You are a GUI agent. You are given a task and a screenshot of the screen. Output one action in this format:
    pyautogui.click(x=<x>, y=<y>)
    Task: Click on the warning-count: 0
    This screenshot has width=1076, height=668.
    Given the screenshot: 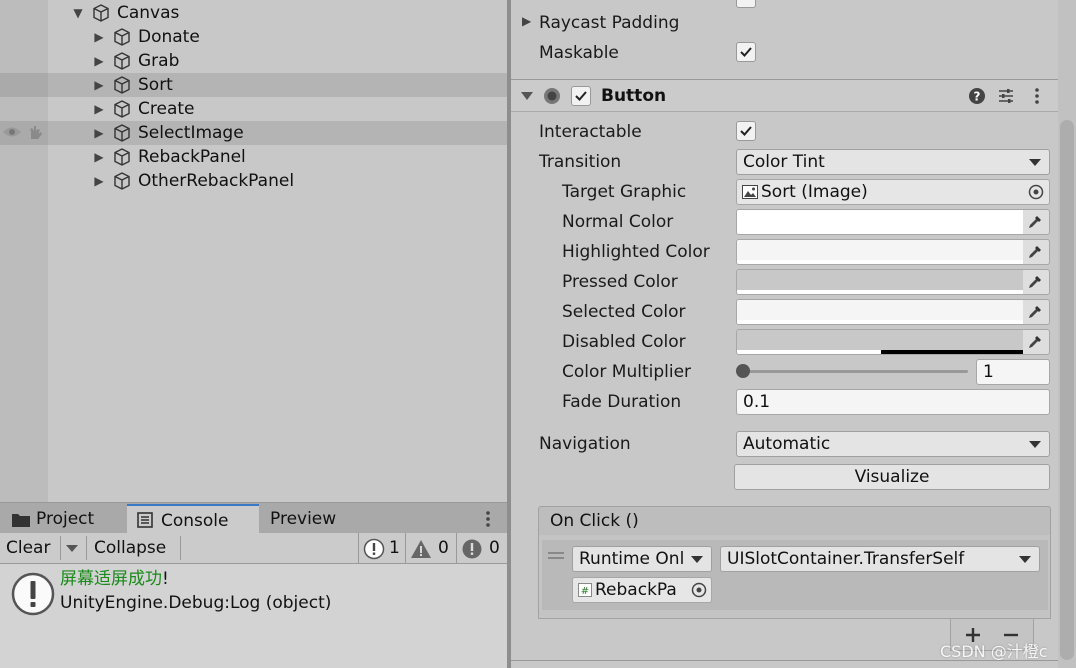 What is the action you would take?
    pyautogui.click(x=443, y=548)
    